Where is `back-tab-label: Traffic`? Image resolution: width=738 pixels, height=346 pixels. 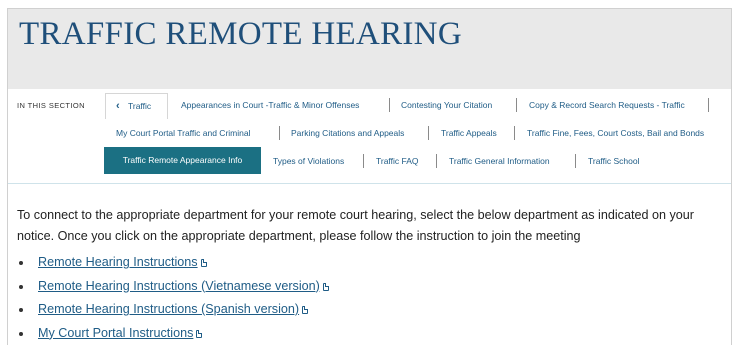
back-tab-label: Traffic is located at coordinates (140, 106).